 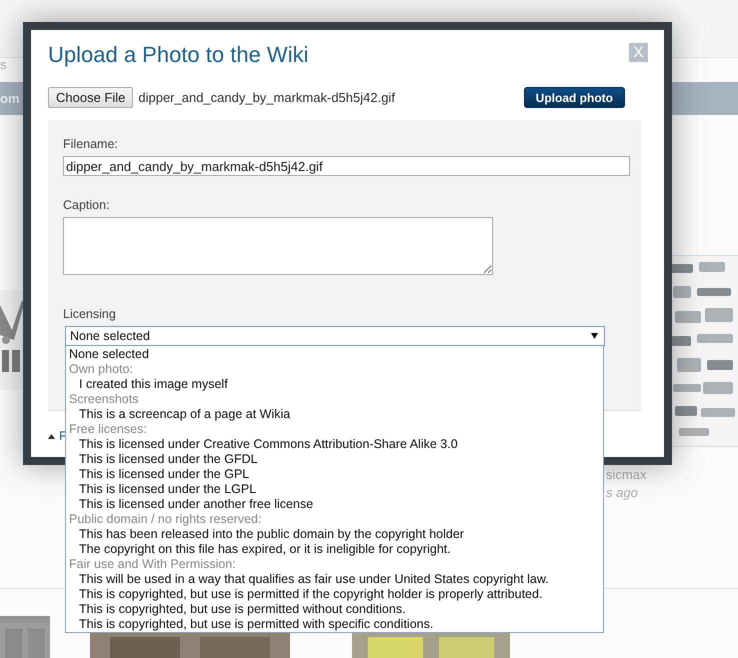 I want to click on dropdown-option: This is copyrighted, but use is permitted if the copyright holder is properly attributed., so click(x=336, y=594).